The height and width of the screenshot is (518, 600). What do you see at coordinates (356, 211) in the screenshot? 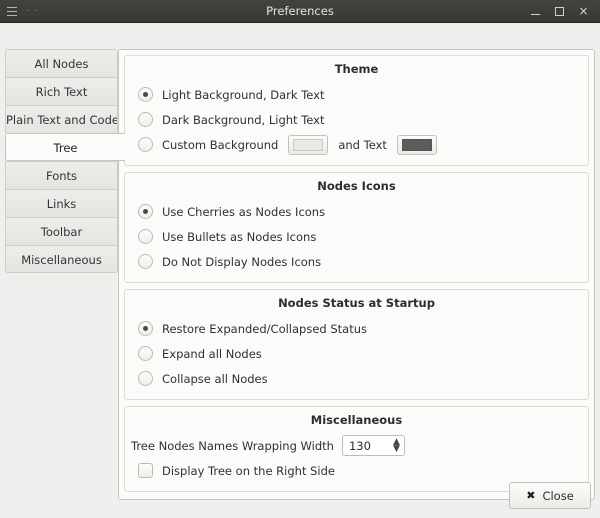
I see `nodes-icons-option-cherries: Use Cherries as Nodes Icons` at bounding box center [356, 211].